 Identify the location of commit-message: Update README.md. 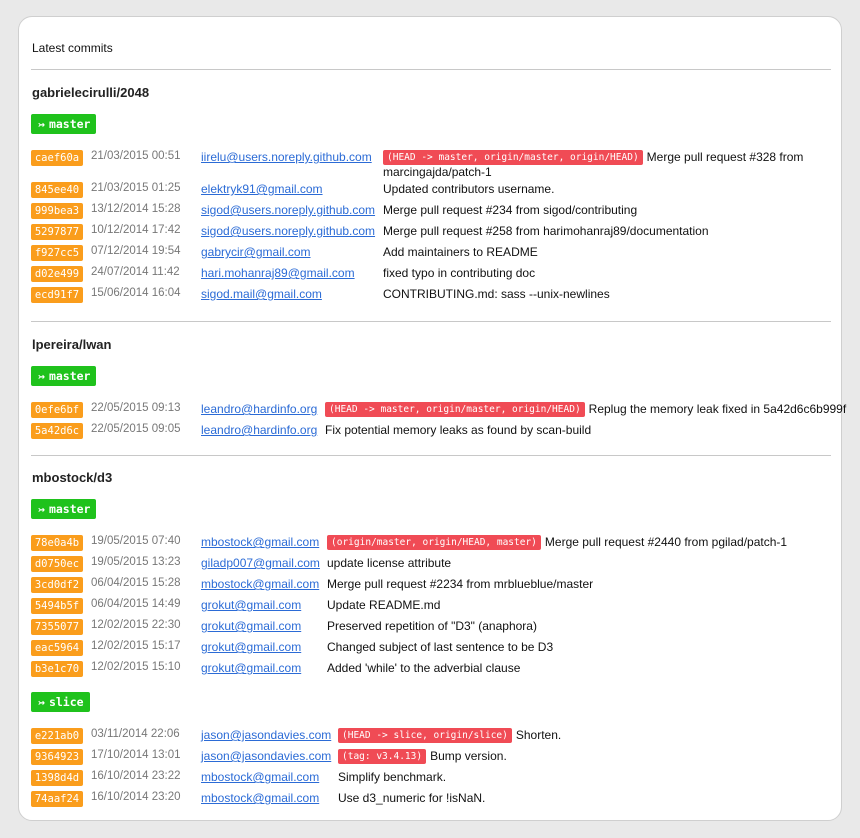
(384, 605).